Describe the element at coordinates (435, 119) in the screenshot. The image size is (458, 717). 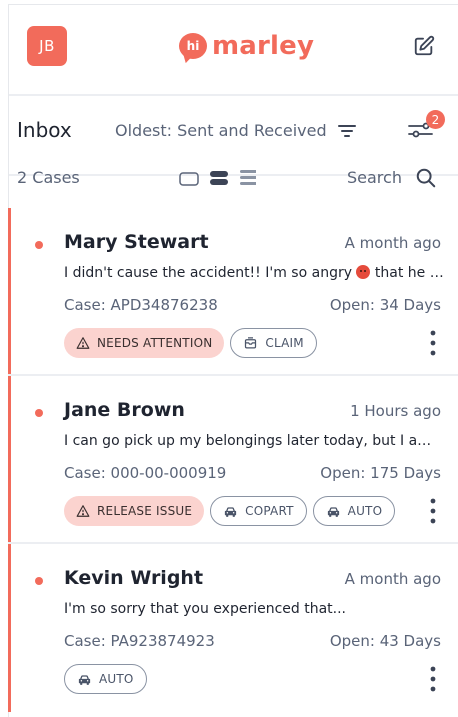
I see `filter-count-badge: 2` at that location.